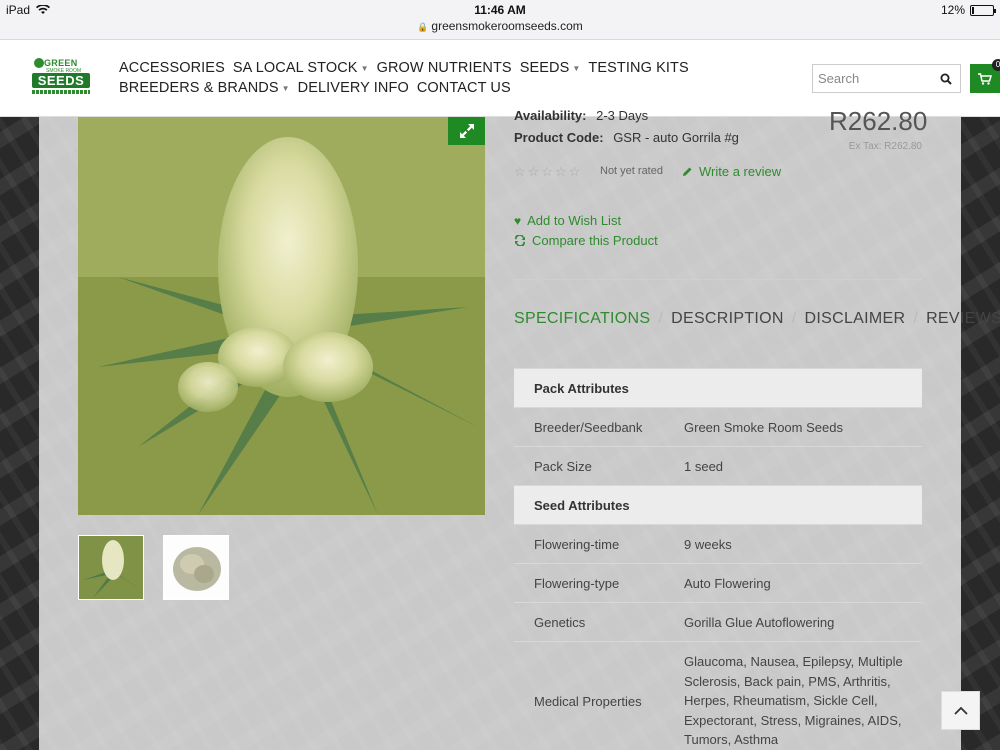 This screenshot has width=1000, height=750. What do you see at coordinates (872, 78) in the screenshot?
I see `search-input` at bounding box center [872, 78].